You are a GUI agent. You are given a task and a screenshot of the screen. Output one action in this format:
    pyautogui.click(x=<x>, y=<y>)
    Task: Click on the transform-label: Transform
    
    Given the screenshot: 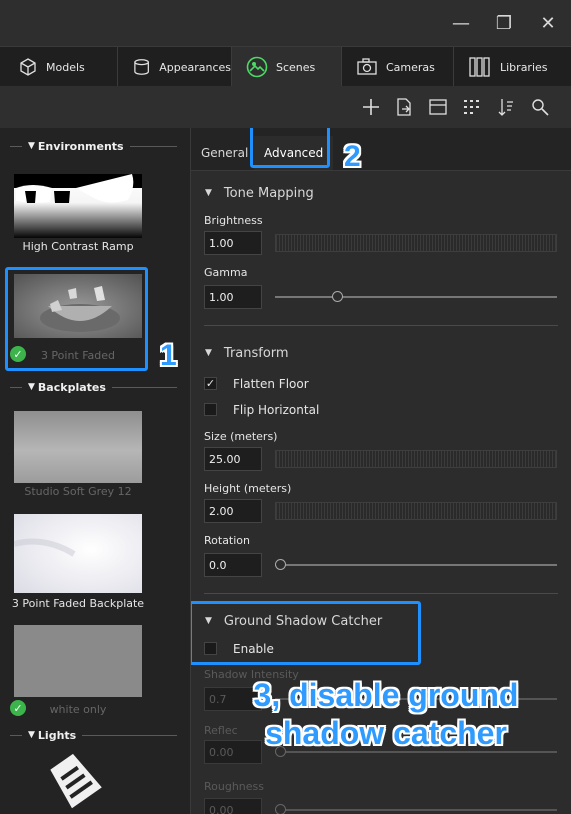 What is the action you would take?
    pyautogui.click(x=256, y=353)
    